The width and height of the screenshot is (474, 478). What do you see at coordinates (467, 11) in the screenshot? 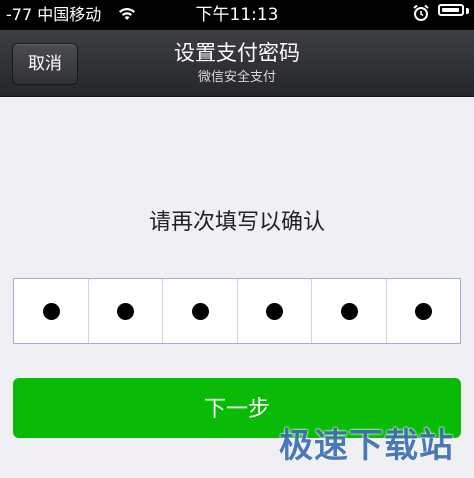
I see `battery-tip` at bounding box center [467, 11].